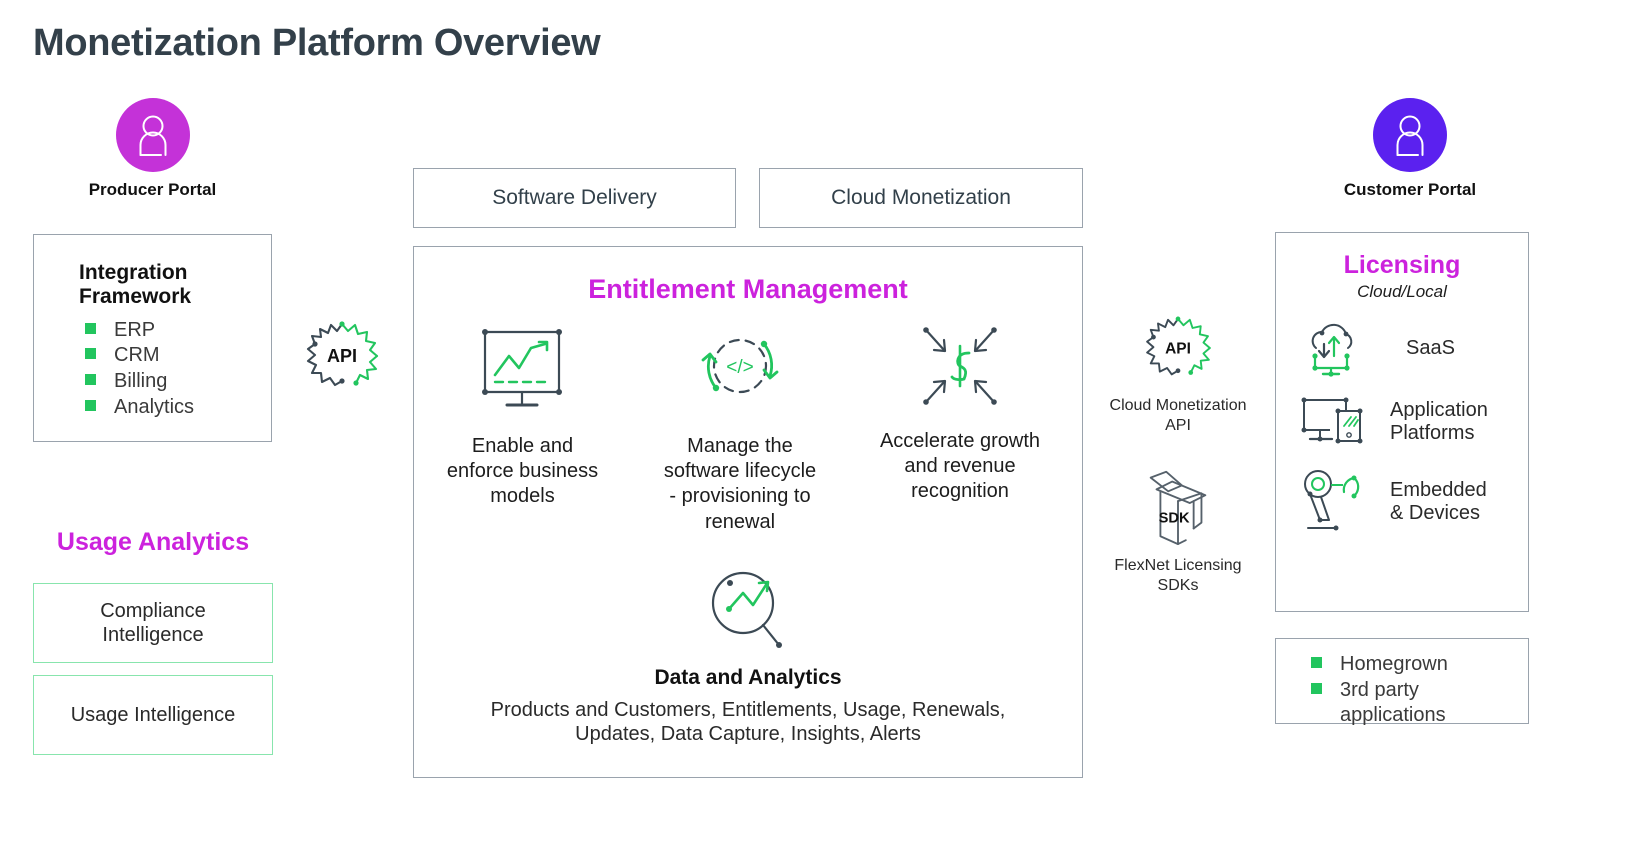  I want to click on customer-portal-group, so click(1410, 135).